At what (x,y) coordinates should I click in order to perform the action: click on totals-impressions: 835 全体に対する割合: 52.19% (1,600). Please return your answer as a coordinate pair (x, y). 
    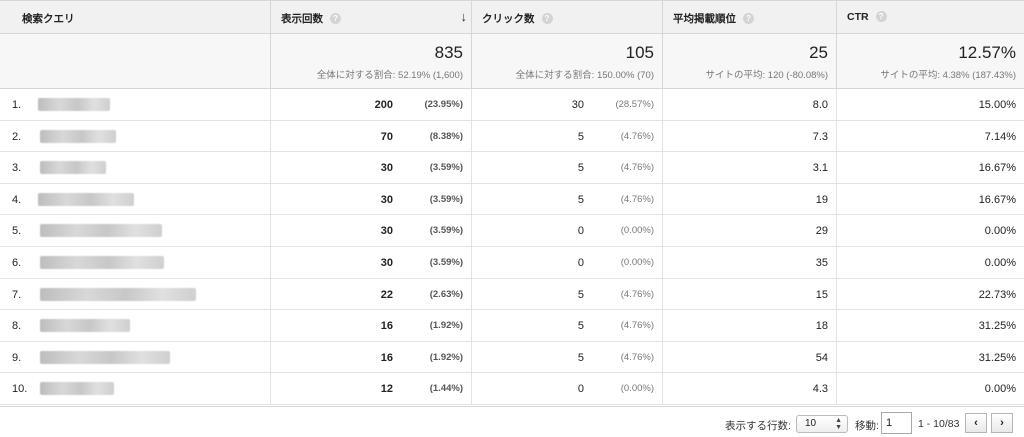
    Looking at the image, I should click on (371, 61).